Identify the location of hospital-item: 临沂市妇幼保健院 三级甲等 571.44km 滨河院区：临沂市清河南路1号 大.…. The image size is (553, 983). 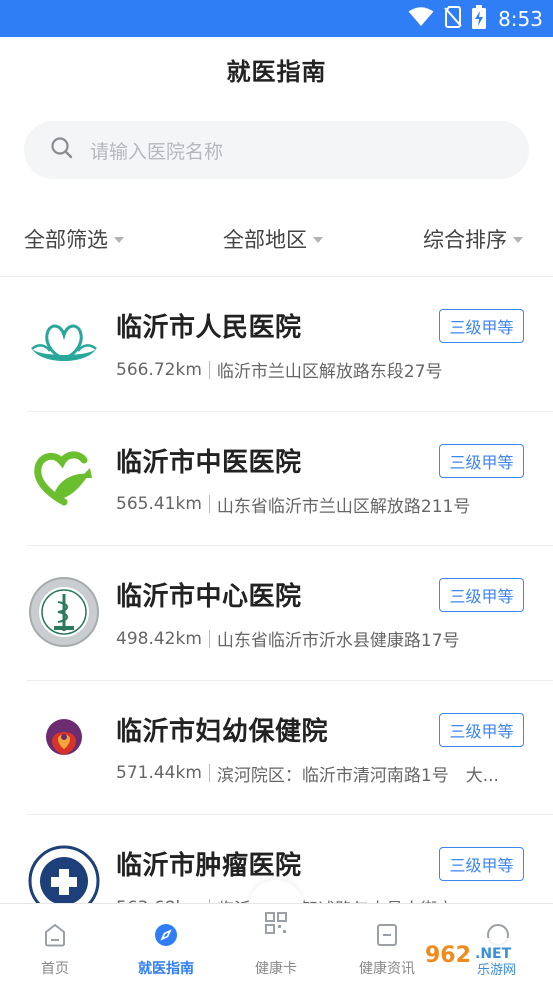
(276, 748).